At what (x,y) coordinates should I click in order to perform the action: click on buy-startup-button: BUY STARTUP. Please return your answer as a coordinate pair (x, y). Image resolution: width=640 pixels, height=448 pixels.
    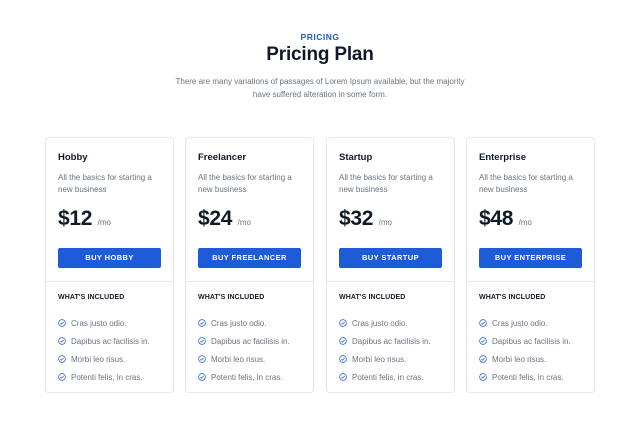
    Looking at the image, I should click on (390, 258).